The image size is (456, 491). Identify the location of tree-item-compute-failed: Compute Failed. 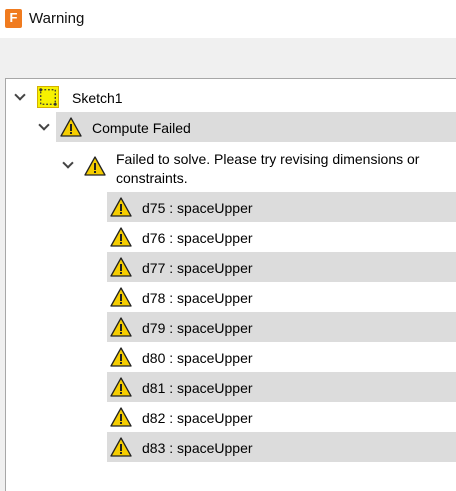
(141, 128).